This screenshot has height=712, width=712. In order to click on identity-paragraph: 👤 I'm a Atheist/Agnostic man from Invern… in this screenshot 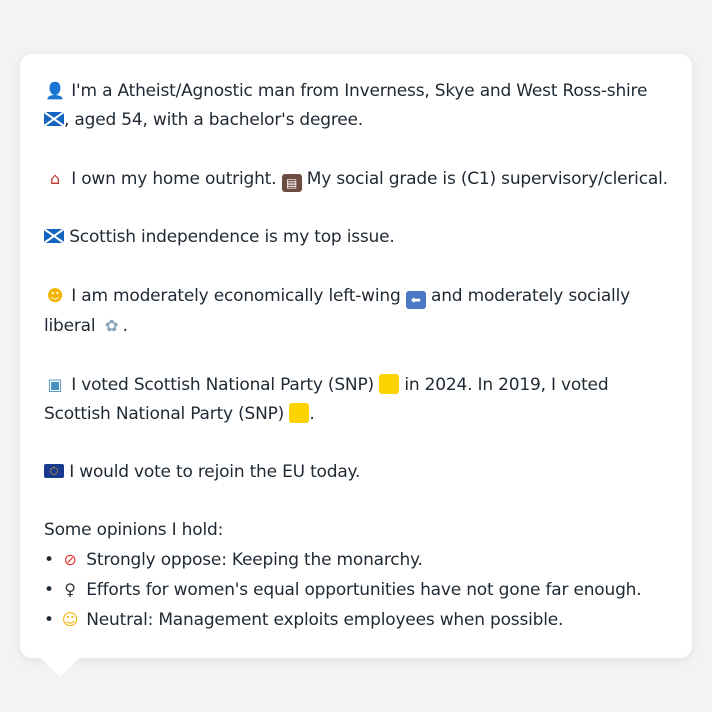, I will do `click(356, 105)`.